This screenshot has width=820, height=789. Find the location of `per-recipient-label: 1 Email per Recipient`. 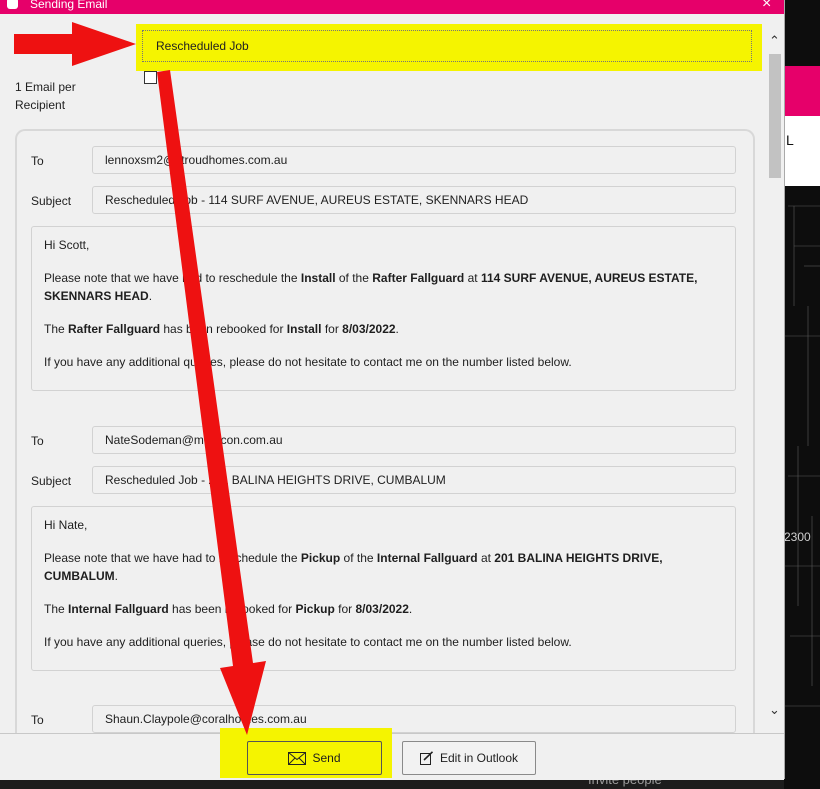

per-recipient-label: 1 Email per Recipient is located at coordinates (45, 96).